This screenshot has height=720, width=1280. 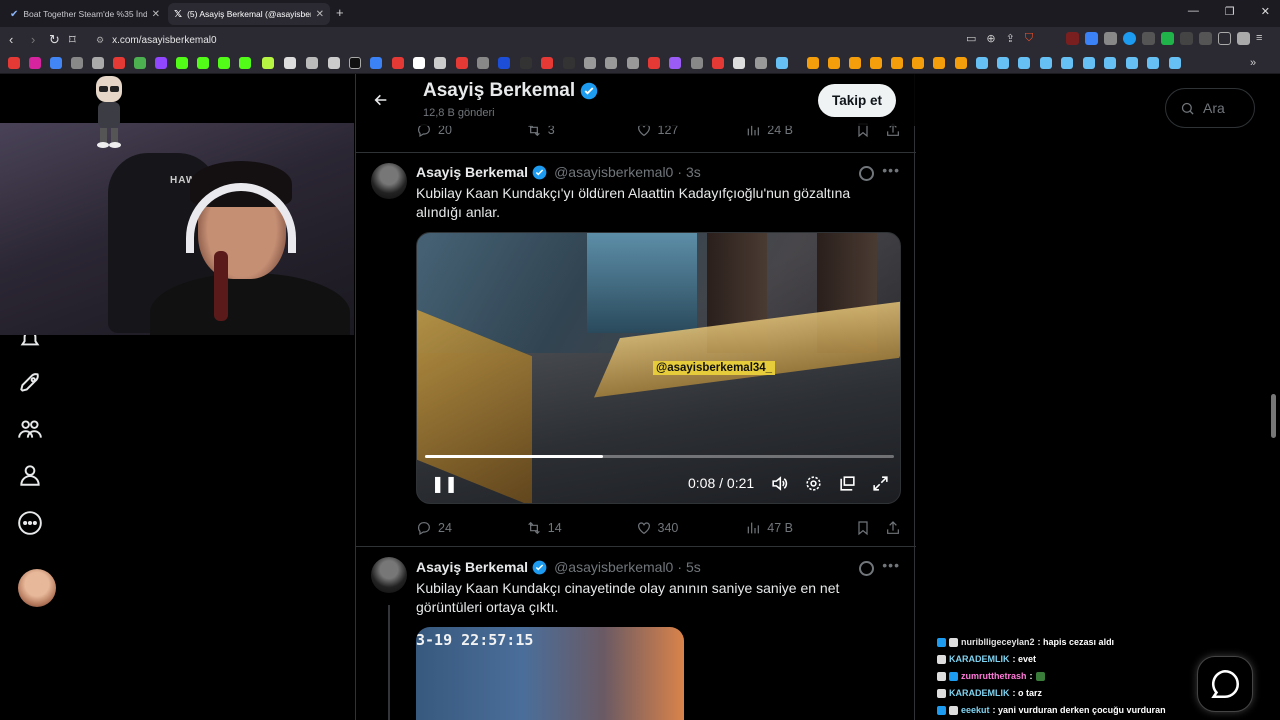 What do you see at coordinates (780, 484) in the screenshot?
I see `volume-icon` at bounding box center [780, 484].